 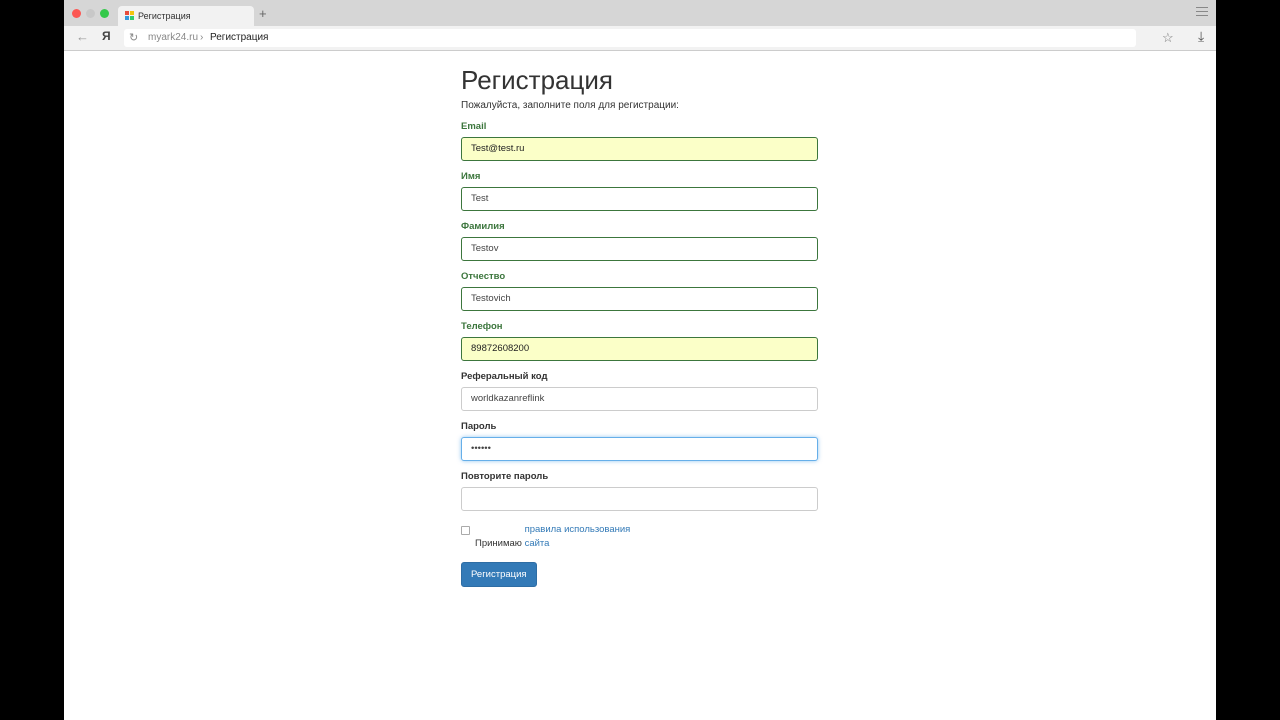 I want to click on terms-checkbox, so click(x=465, y=530).